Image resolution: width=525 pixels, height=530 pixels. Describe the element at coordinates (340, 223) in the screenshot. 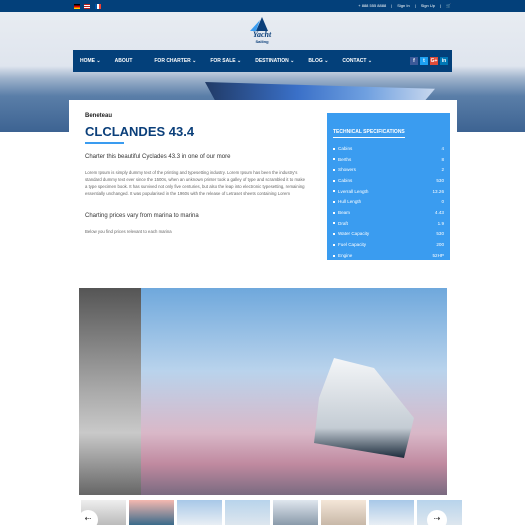

I see `spec-label: Draft` at that location.